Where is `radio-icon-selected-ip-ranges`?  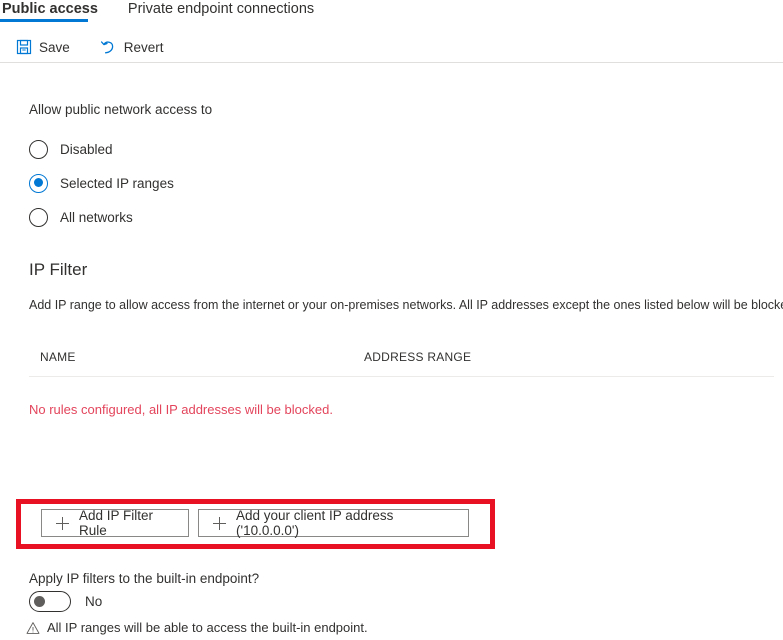
radio-icon-selected-ip-ranges is located at coordinates (38, 183).